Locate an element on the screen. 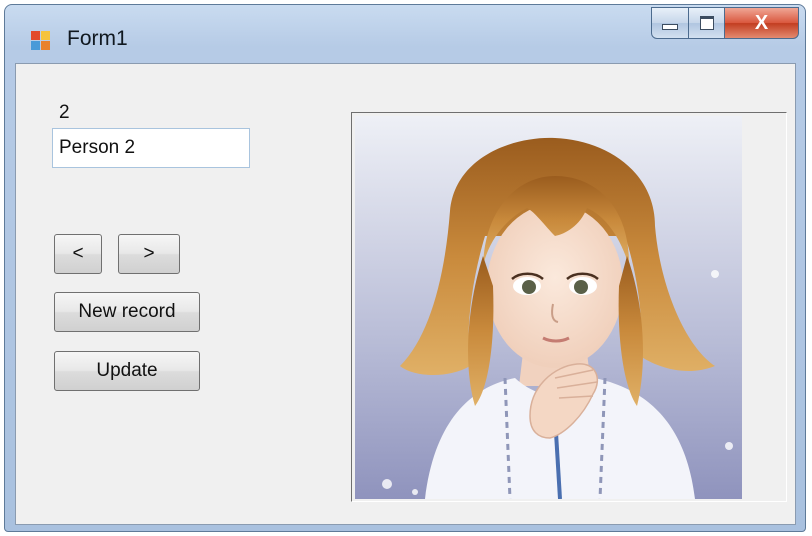 Image resolution: width=812 pixels, height=536 pixels. close-icon: X is located at coordinates (761, 22).